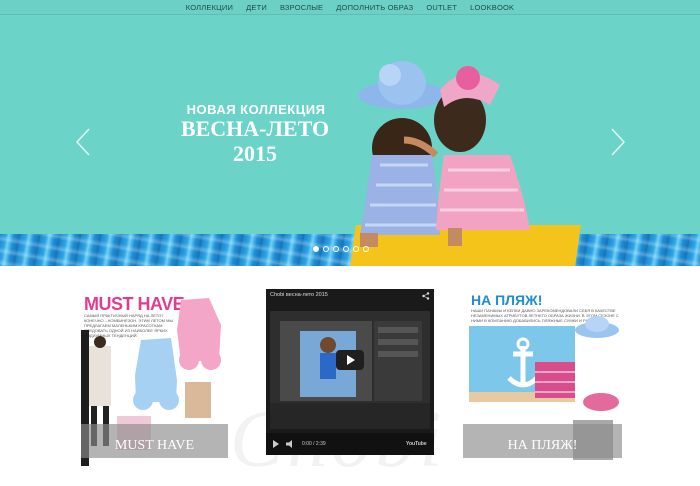 The width and height of the screenshot is (700, 486). What do you see at coordinates (84, 142) in the screenshot?
I see `slider-prev-arrow-icon` at bounding box center [84, 142].